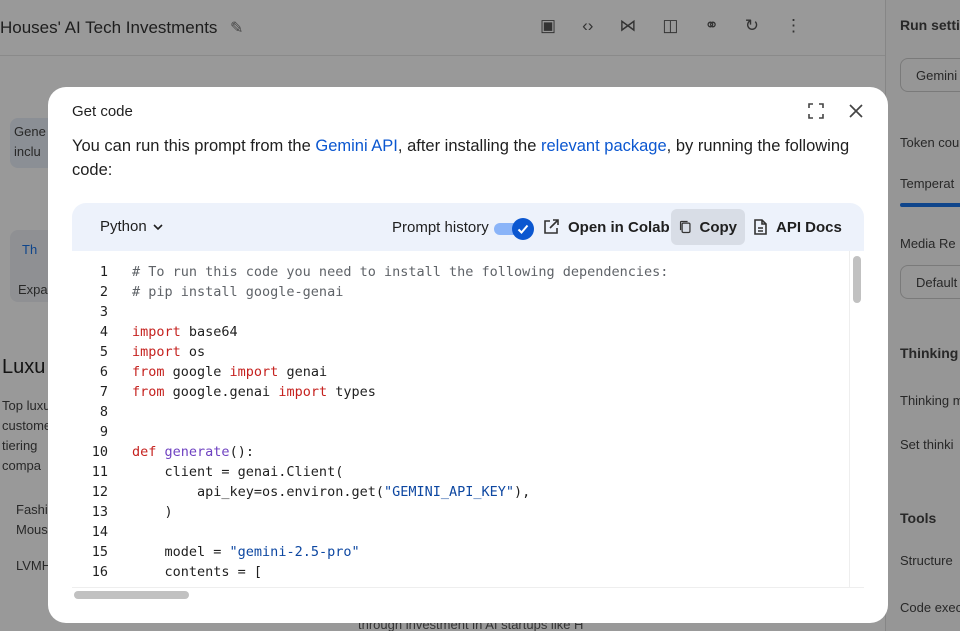 This screenshot has height=631, width=960. Describe the element at coordinates (221, 392) in the screenshot. I see `code-token: google.genai` at that location.